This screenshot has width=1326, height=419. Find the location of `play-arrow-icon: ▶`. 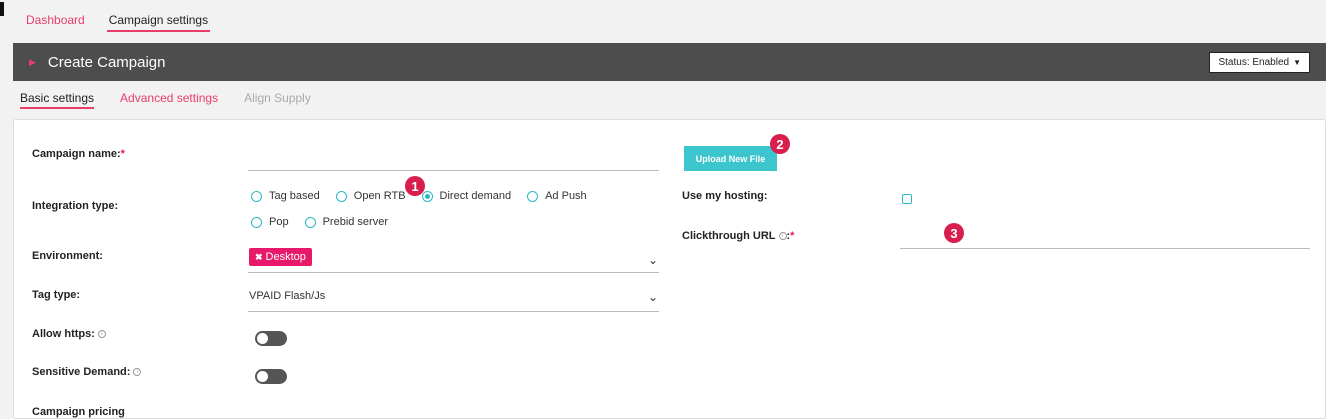

play-arrow-icon: ▶ is located at coordinates (32, 61).